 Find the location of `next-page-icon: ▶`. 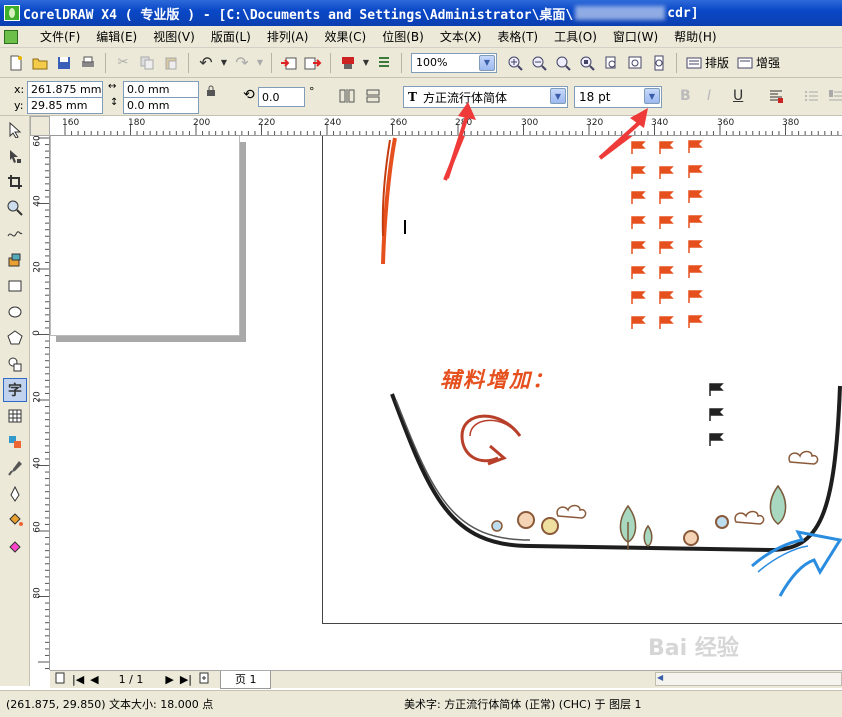

next-page-icon: ▶ is located at coordinates (169, 679).